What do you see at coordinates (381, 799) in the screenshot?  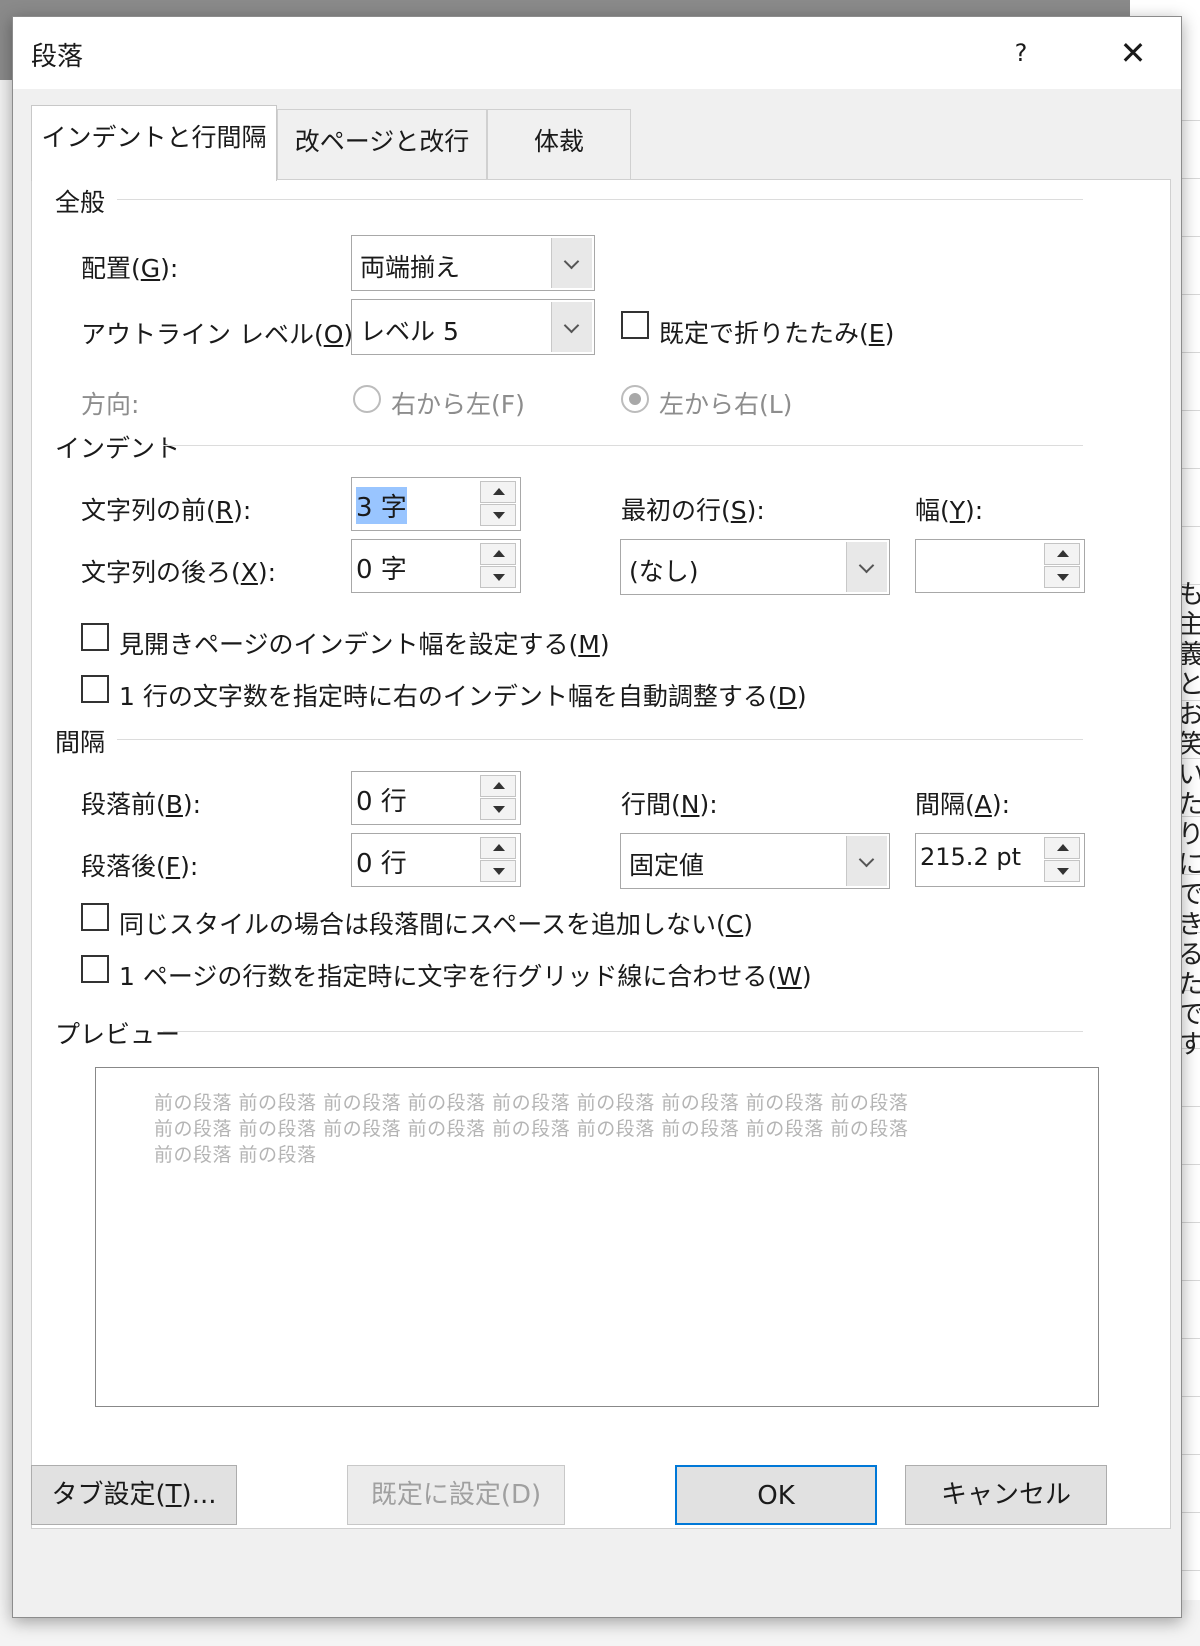 I see `spacing-before-value: 0 行` at bounding box center [381, 799].